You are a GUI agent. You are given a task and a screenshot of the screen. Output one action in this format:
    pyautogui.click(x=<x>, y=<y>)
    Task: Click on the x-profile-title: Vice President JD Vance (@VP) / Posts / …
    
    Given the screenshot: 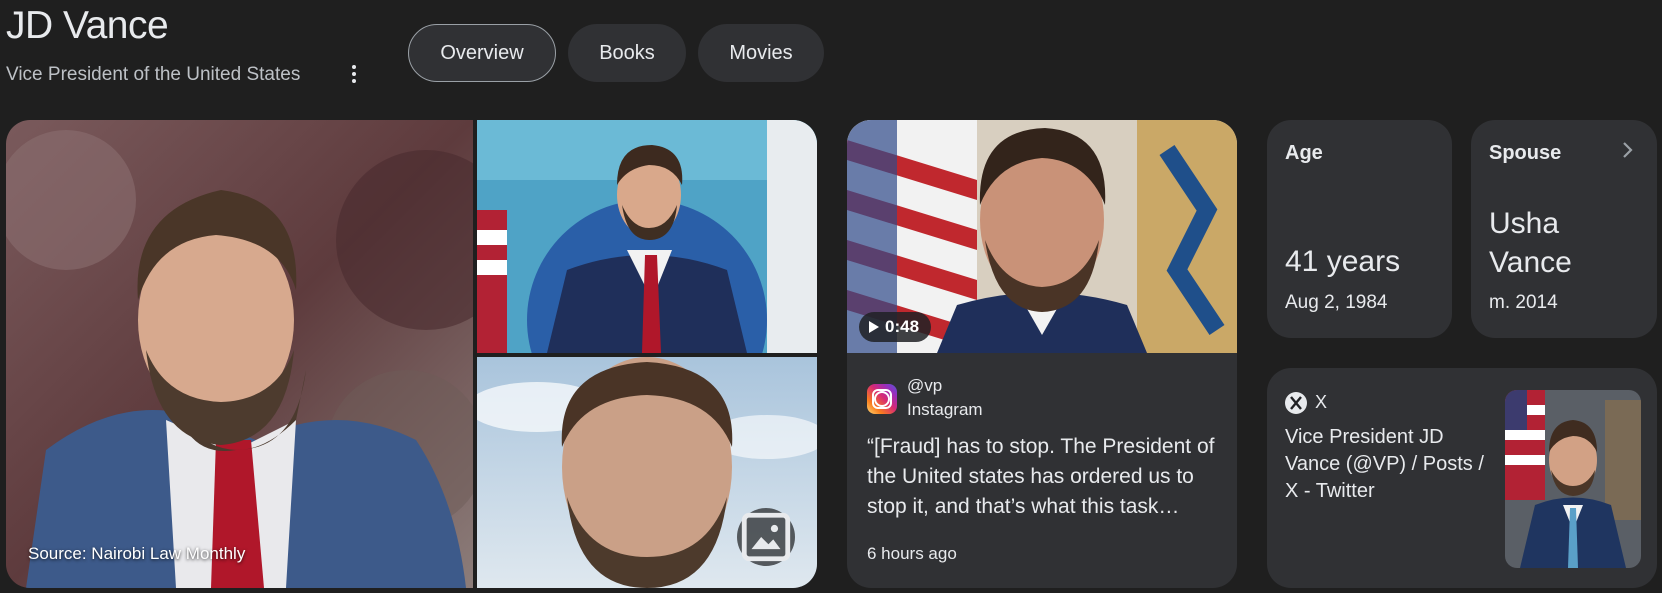 What is the action you would take?
    pyautogui.click(x=1389, y=464)
    